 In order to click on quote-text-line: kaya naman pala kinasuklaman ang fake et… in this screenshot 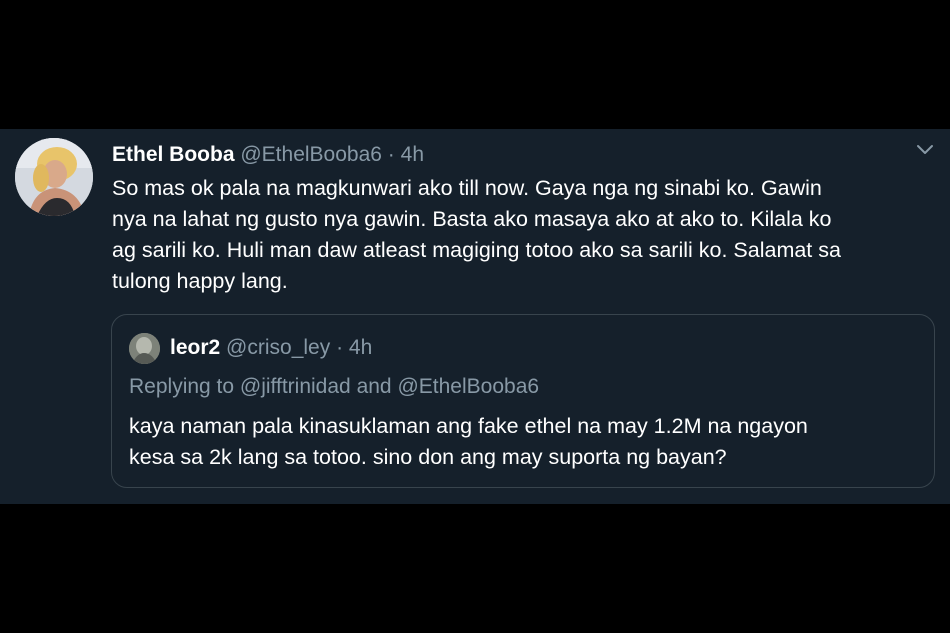, I will do `click(468, 426)`.